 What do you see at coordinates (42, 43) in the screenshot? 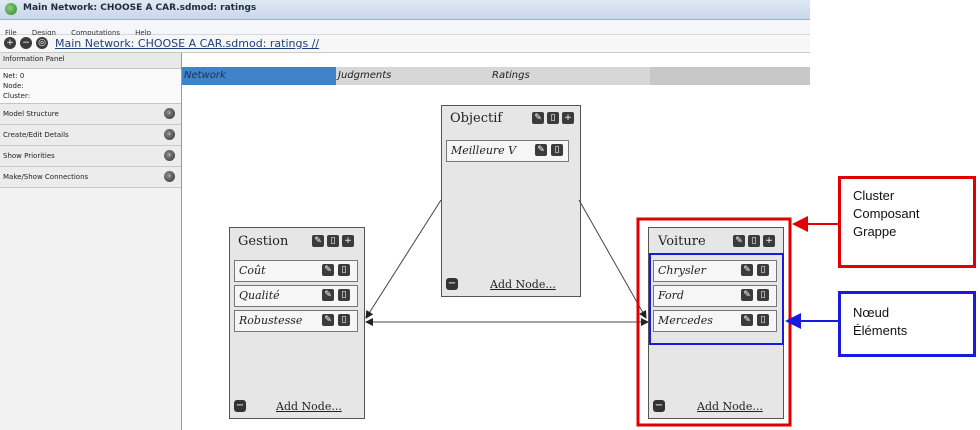
I see `home-icon: ◎` at bounding box center [42, 43].